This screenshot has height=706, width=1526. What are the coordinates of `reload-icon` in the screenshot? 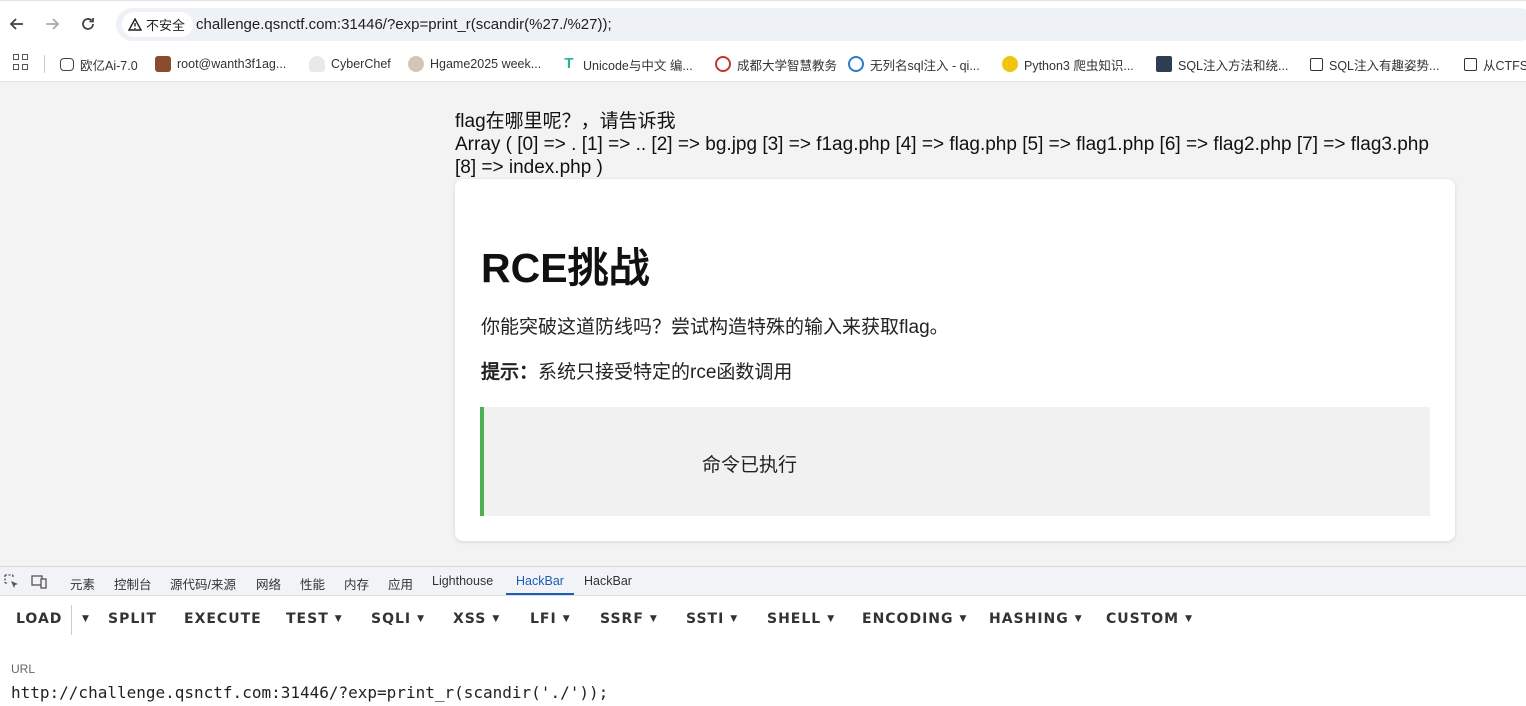 It's located at (88, 24).